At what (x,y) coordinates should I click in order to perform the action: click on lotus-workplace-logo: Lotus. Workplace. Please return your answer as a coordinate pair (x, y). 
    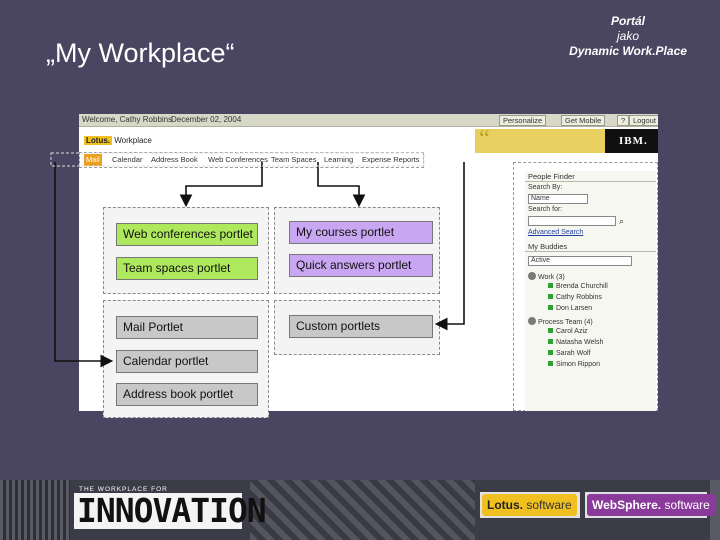
    Looking at the image, I should click on (118, 140).